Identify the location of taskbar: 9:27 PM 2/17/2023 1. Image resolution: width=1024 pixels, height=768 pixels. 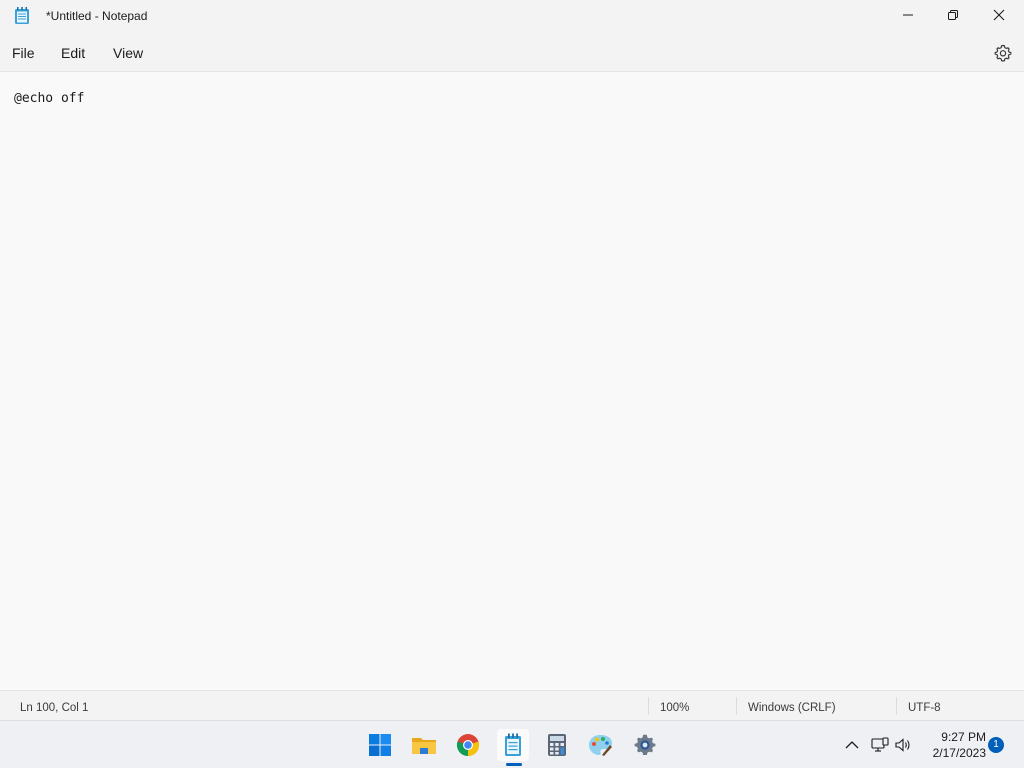
(512, 744).